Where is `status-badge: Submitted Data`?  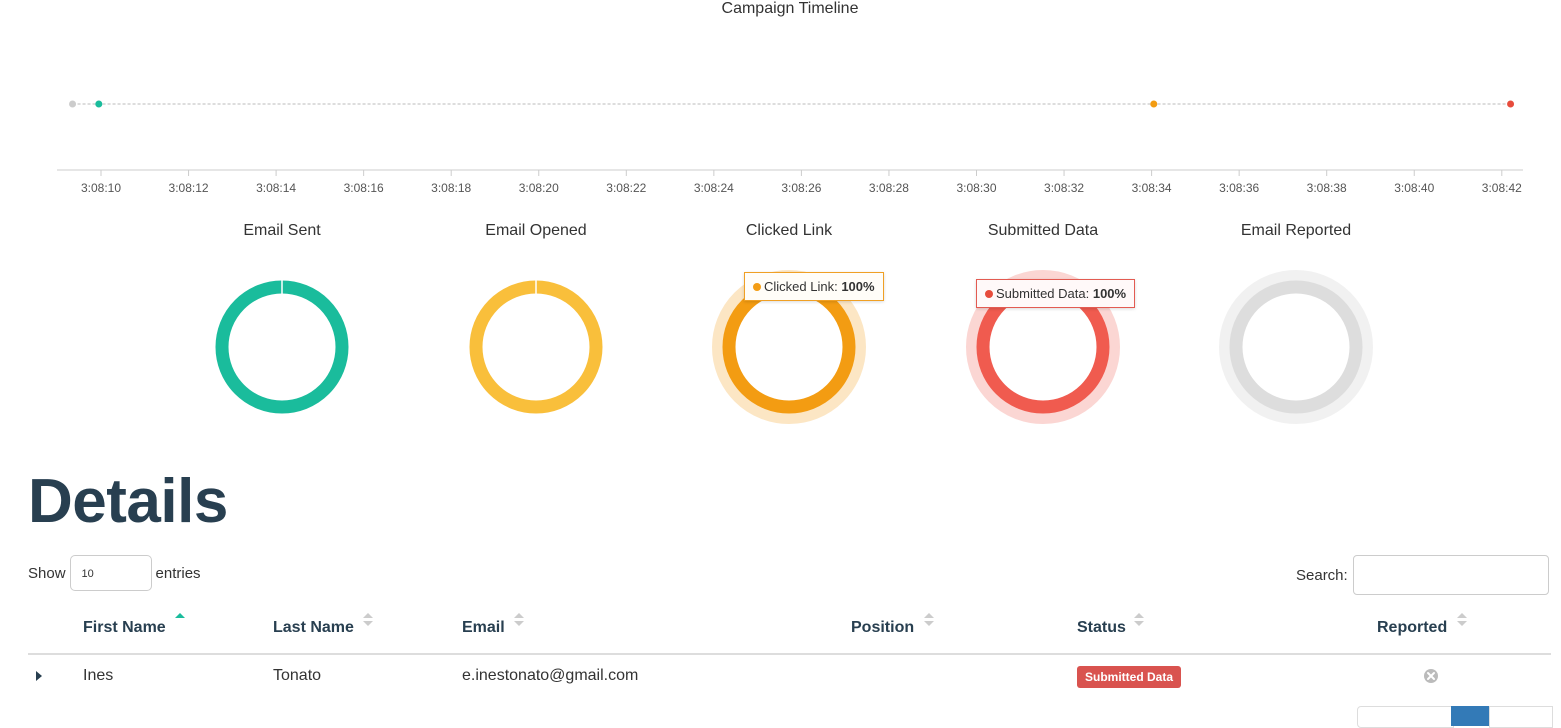 status-badge: Submitted Data is located at coordinates (1129, 677).